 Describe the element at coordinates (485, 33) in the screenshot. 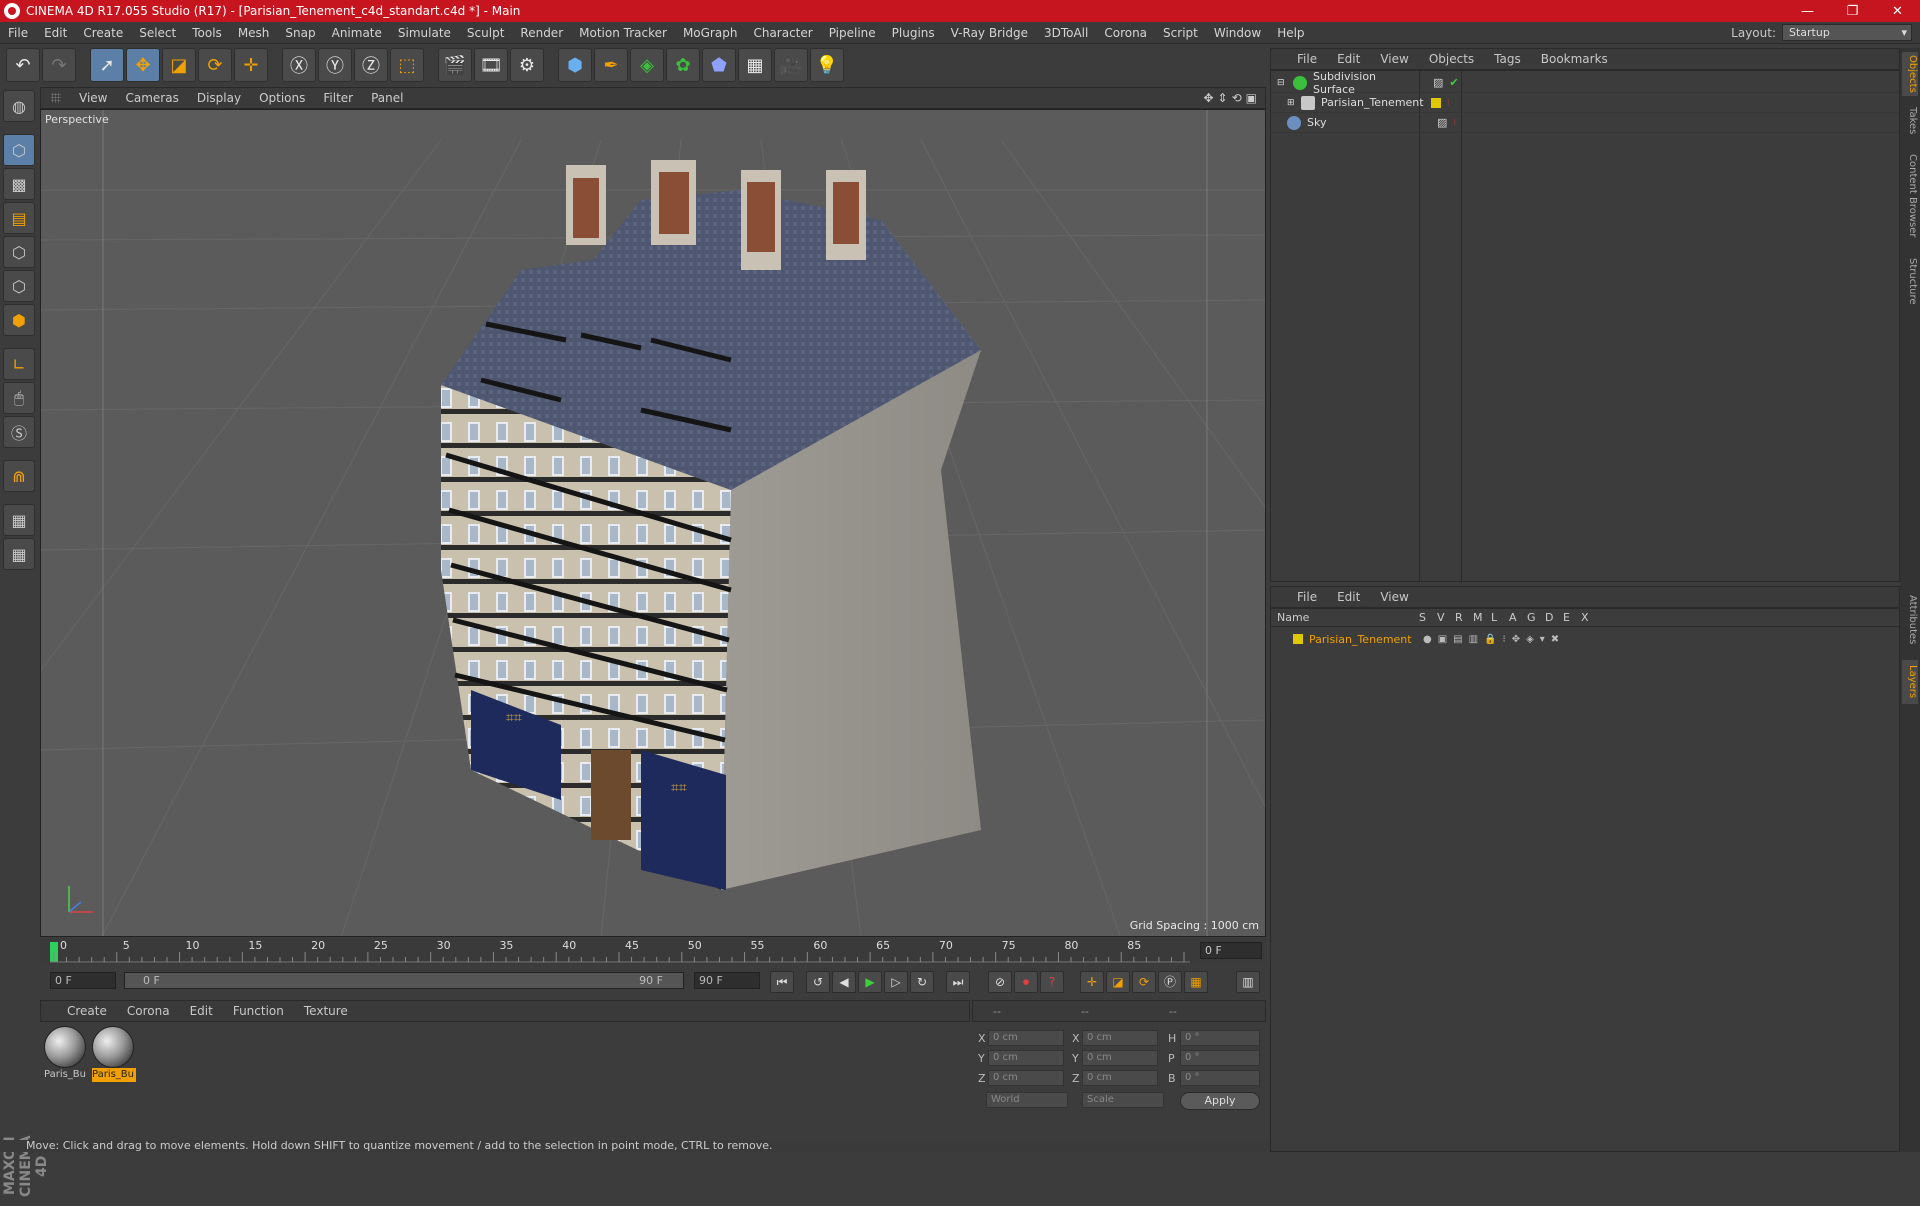

I see `menu-sculpt: Sculpt` at that location.